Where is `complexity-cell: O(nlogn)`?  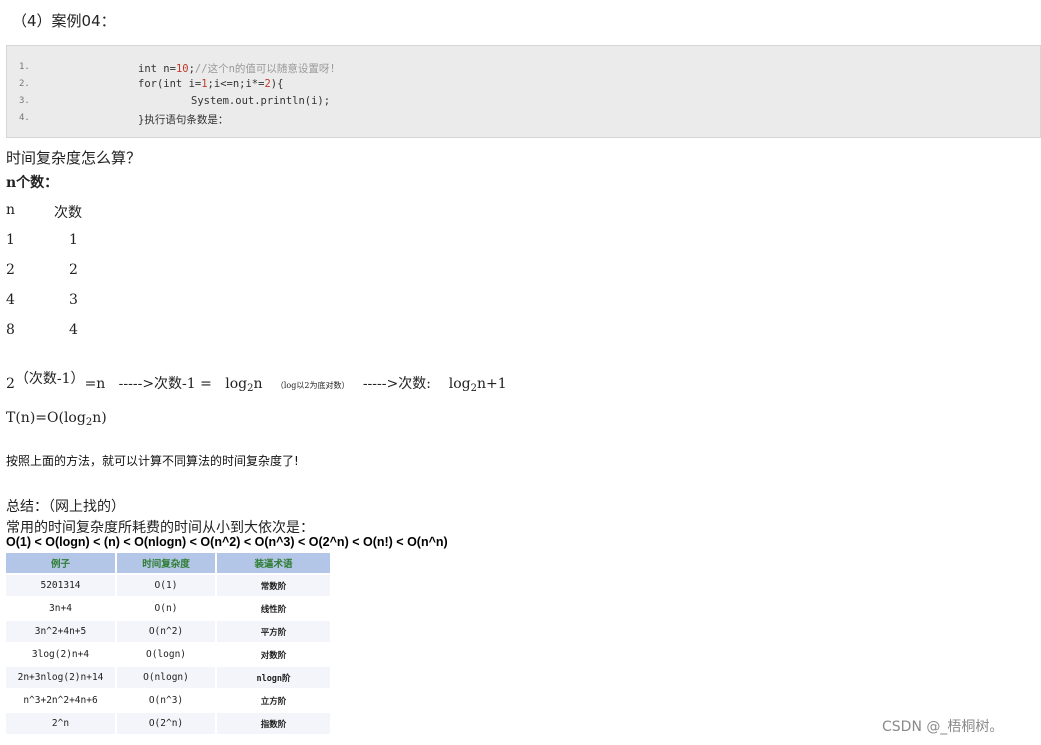 complexity-cell: O(nlogn) is located at coordinates (167, 677).